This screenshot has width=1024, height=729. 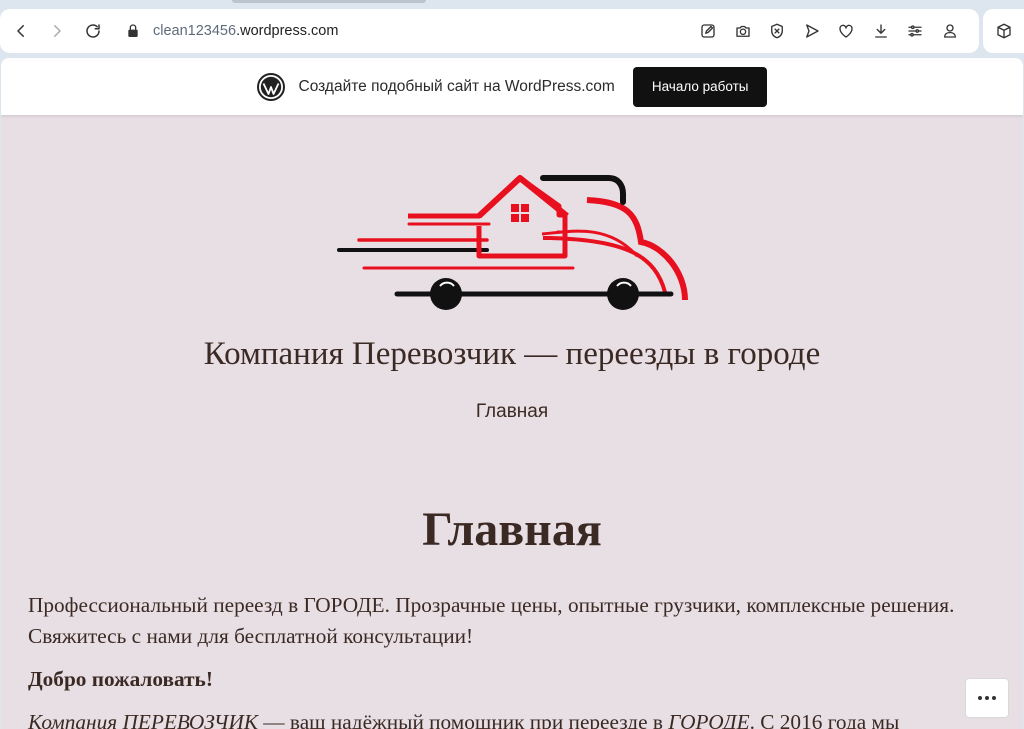 I want to click on site-title: Компания Перевозчик — переезды в городе, so click(x=512, y=354).